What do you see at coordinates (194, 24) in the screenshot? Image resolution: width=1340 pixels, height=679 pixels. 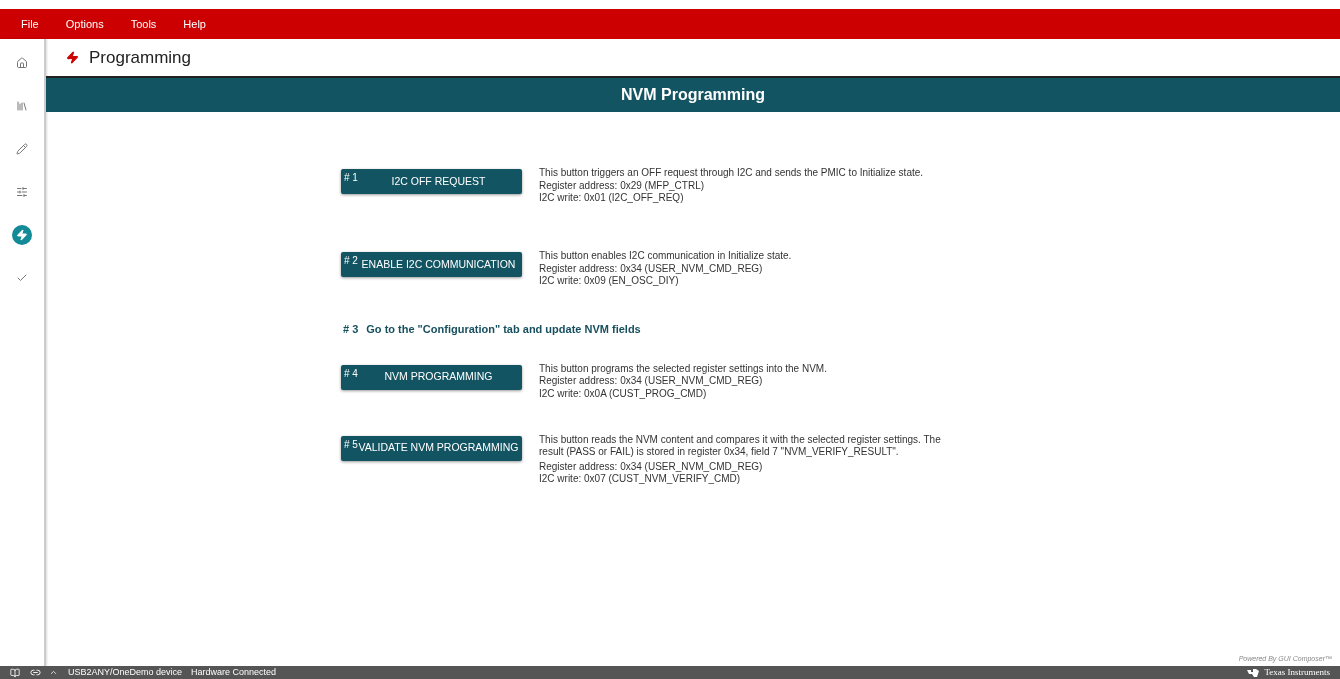 I see `menu-item: Help` at bounding box center [194, 24].